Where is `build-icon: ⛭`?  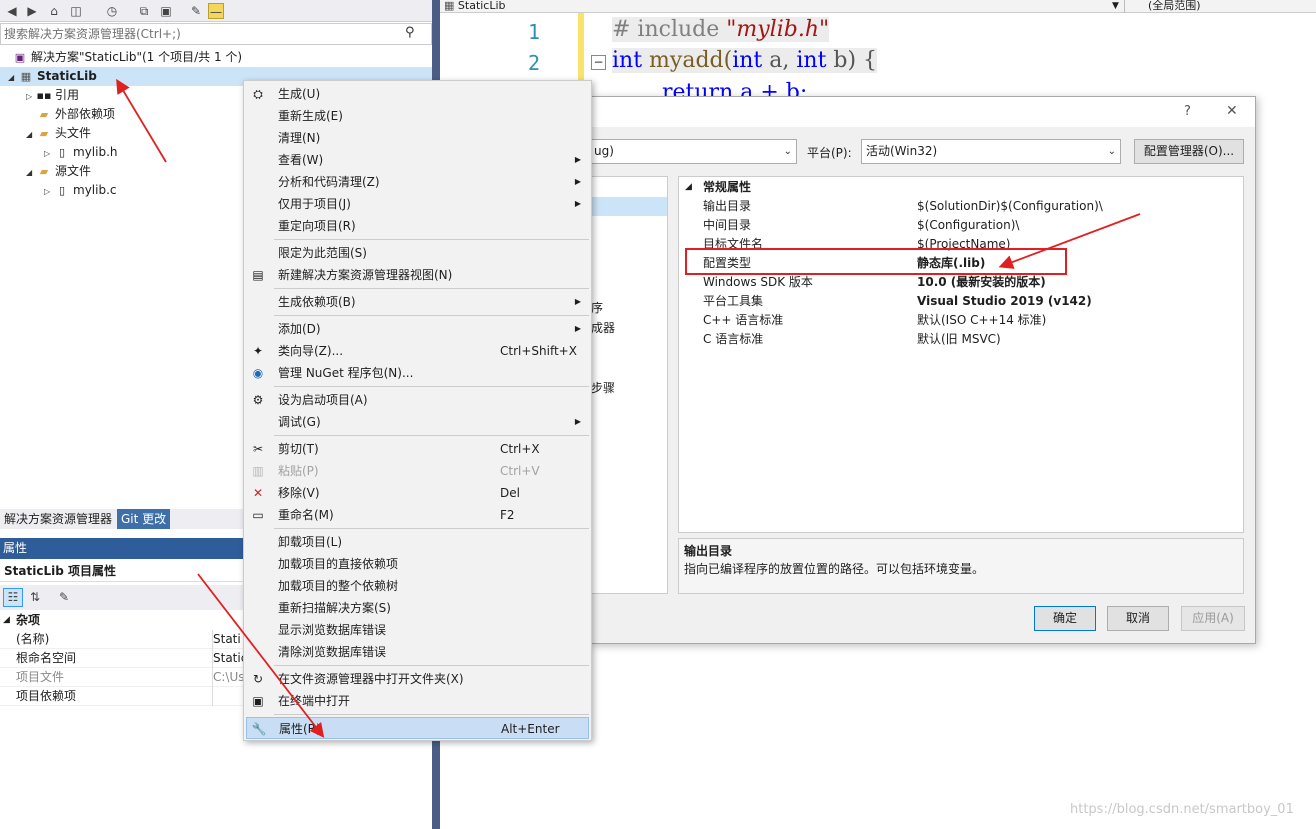 build-icon: ⛭ is located at coordinates (258, 94).